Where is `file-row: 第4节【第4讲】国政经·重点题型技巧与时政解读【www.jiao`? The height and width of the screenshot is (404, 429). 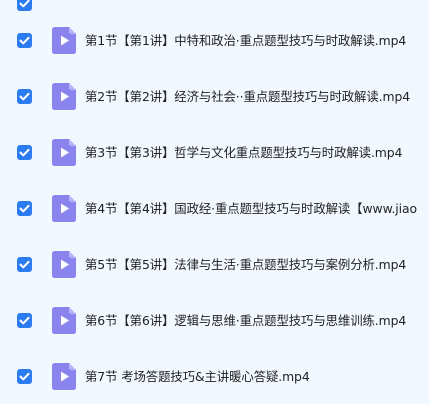 file-row: 第4节【第4讲】国政经·重点题型技巧与时政解读【www.jiao is located at coordinates (214, 209).